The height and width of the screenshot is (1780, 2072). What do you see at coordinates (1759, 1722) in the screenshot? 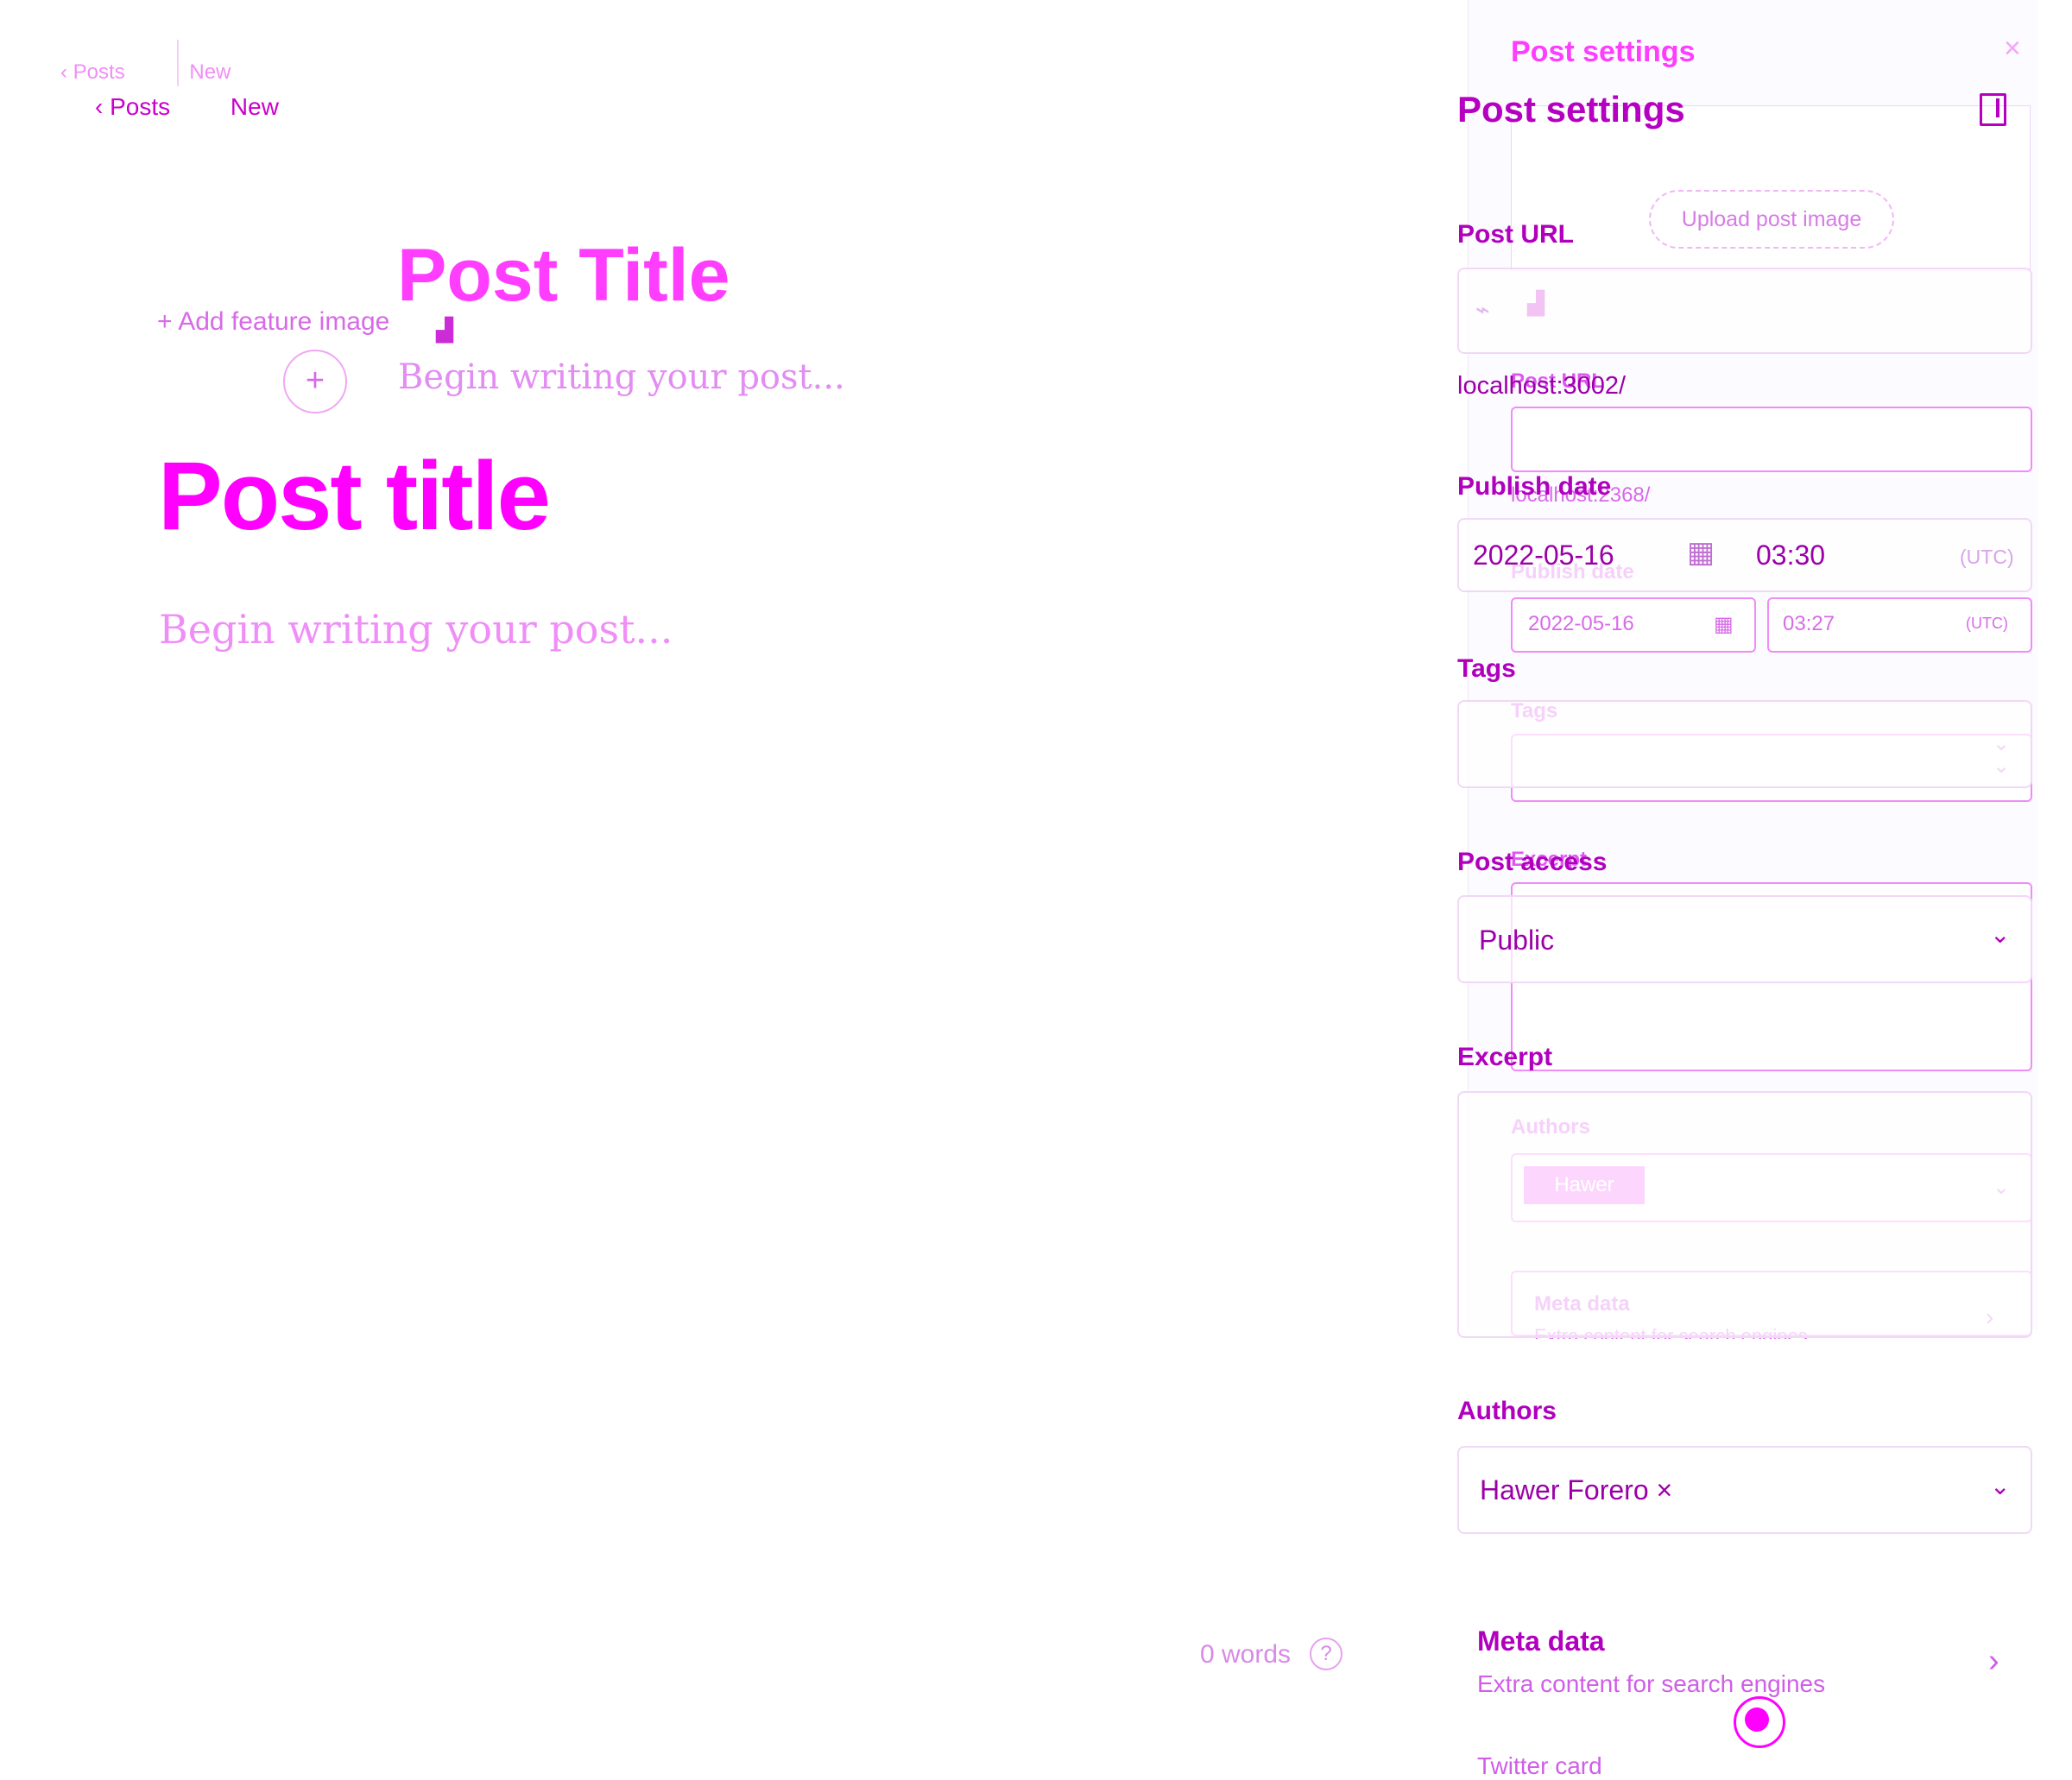
I see `support-icon` at bounding box center [1759, 1722].